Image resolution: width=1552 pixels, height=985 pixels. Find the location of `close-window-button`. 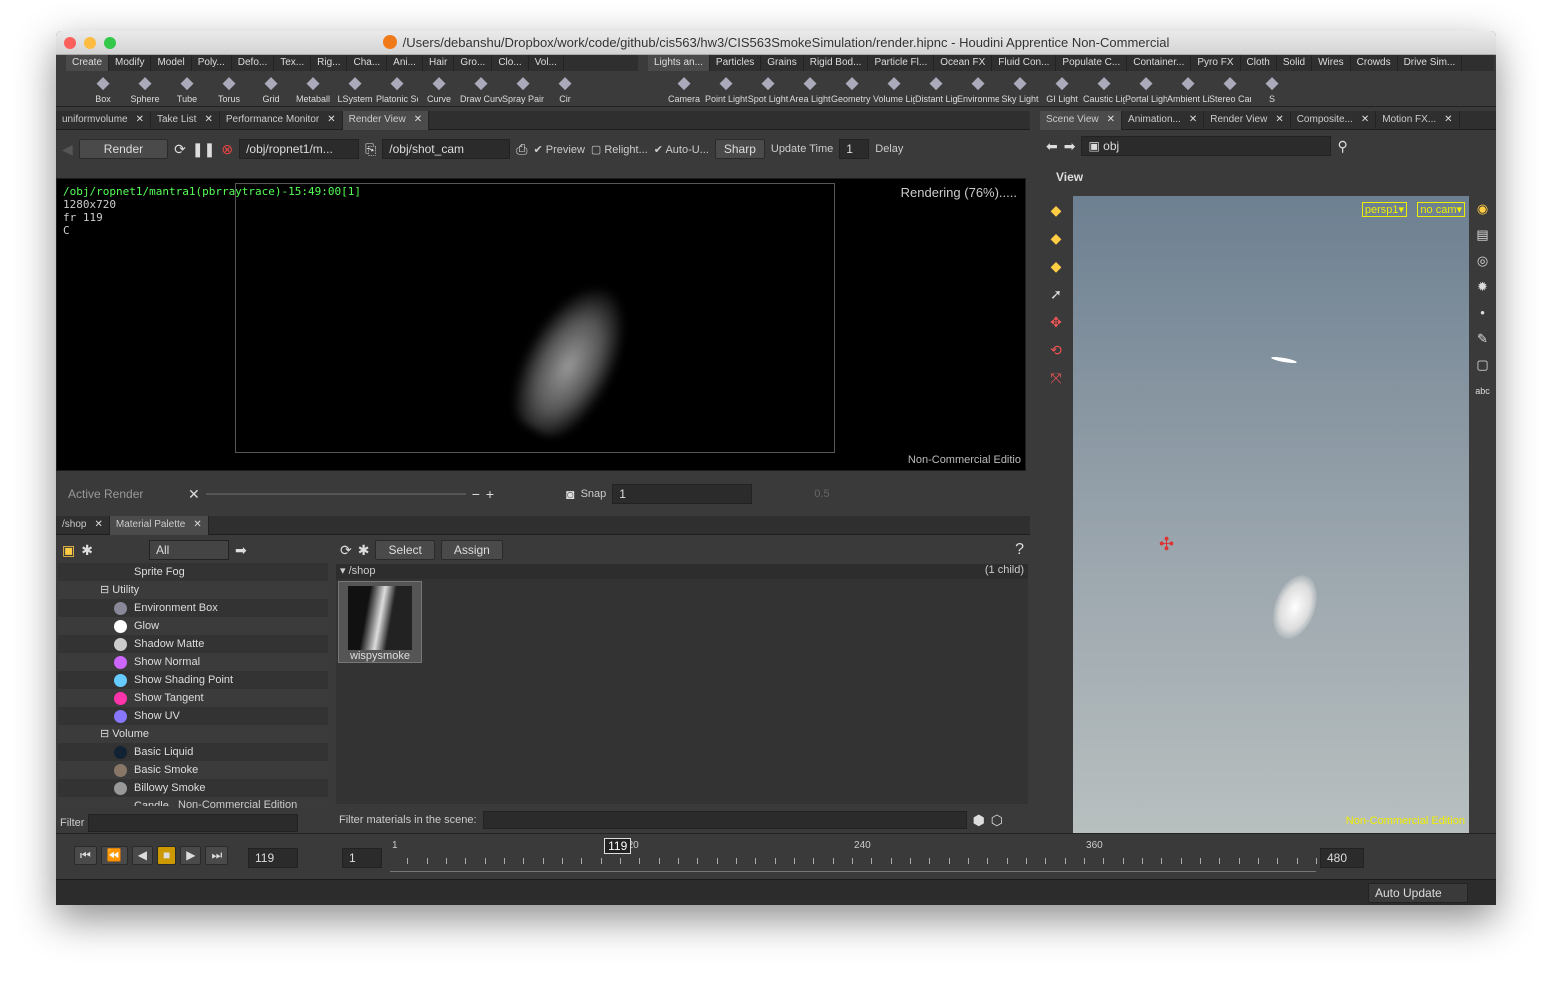

close-window-button is located at coordinates (70, 43).